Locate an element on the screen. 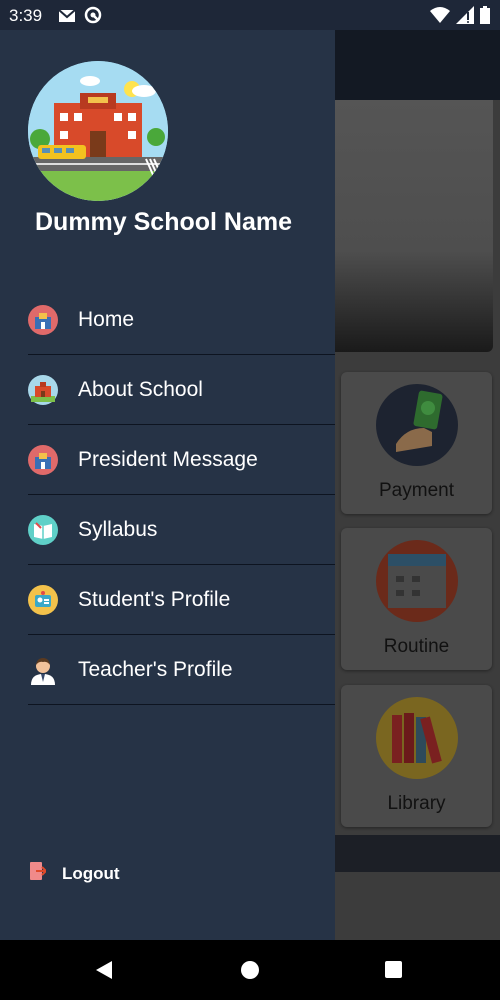 Image resolution: width=500 pixels, height=1000 pixels. background-toolbar is located at coordinates (417, 65).